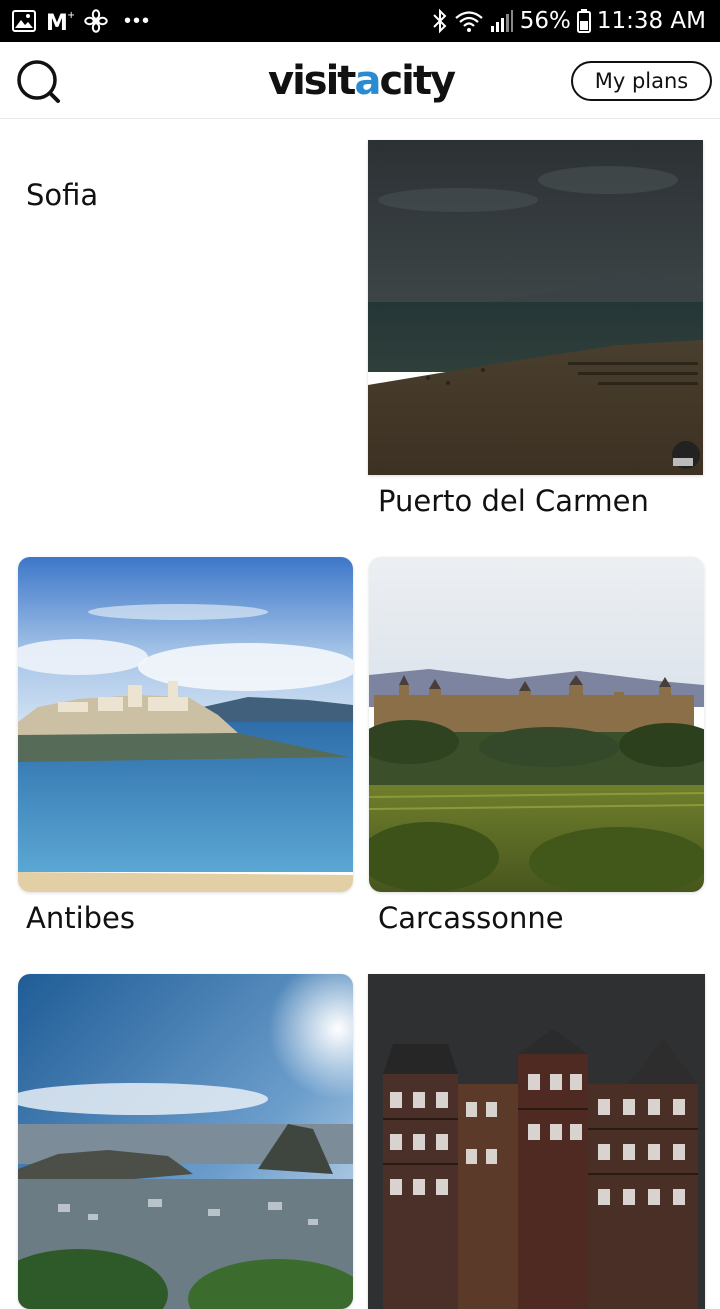  Describe the element at coordinates (471, 918) in the screenshot. I see `city-name: Carcassonne` at that location.